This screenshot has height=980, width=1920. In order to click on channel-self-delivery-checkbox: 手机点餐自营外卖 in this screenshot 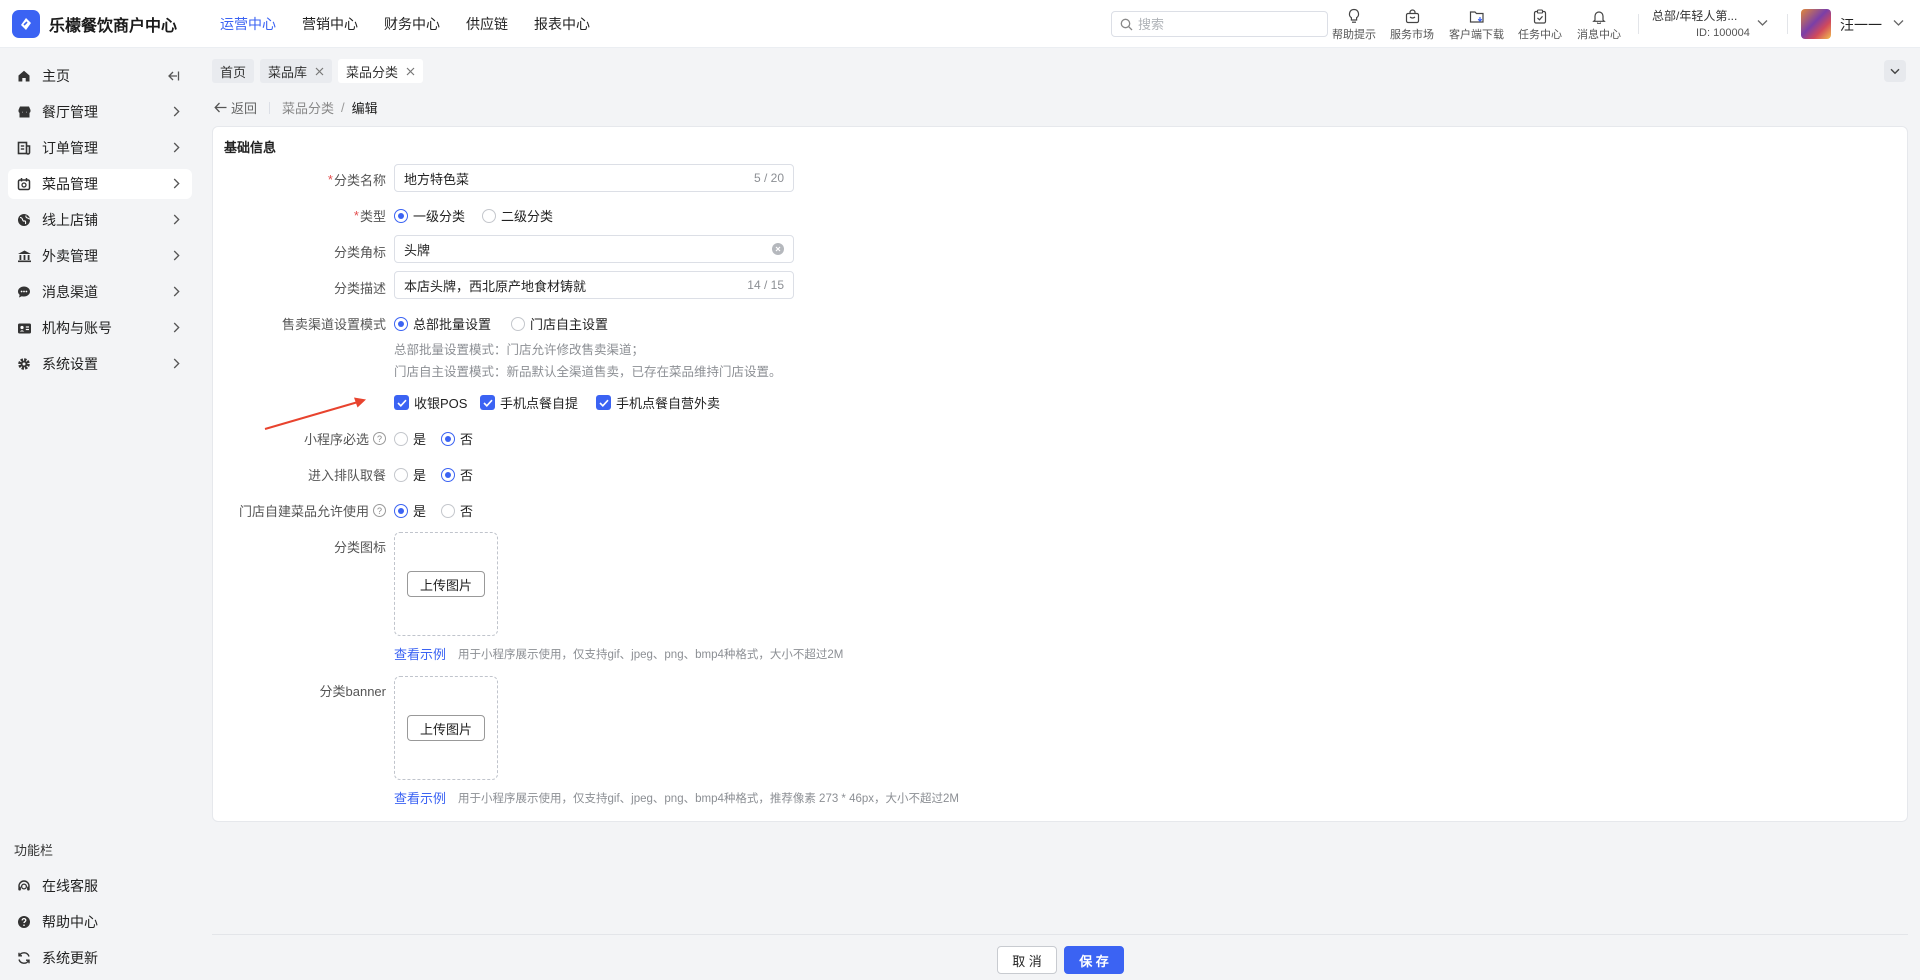, I will do `click(658, 402)`.